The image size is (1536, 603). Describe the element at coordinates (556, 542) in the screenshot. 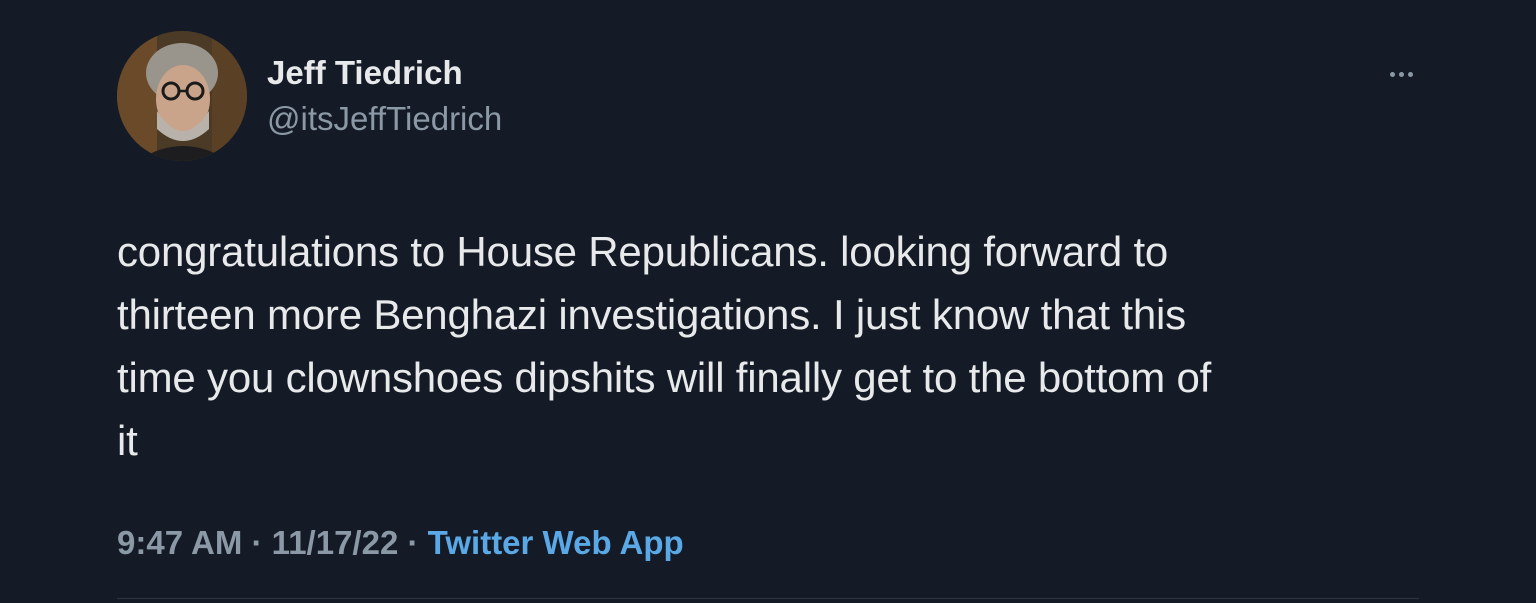

I see `tweet-source-link: Twitter Web App` at that location.